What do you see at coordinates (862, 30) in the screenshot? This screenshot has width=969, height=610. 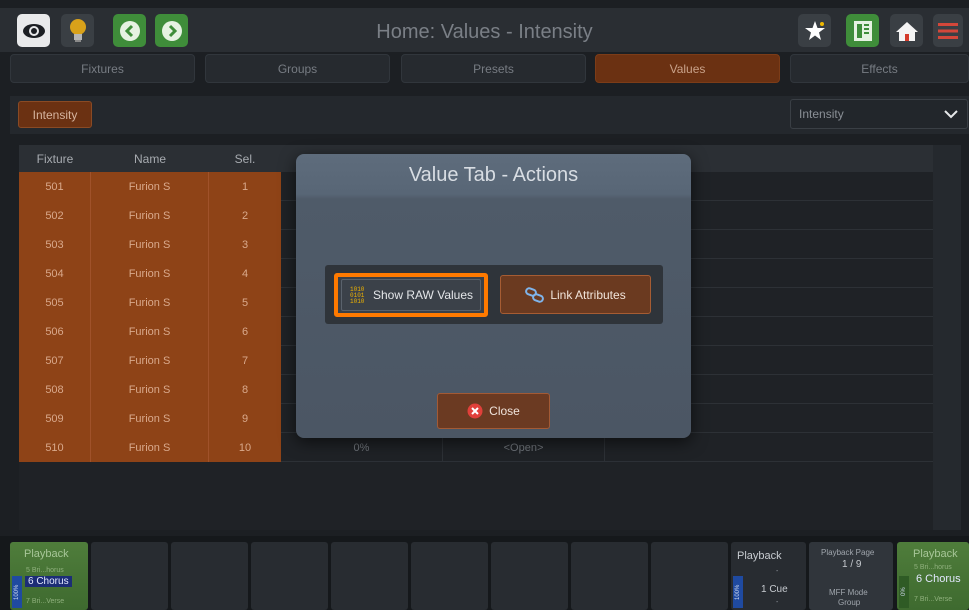 I see `list-icon` at bounding box center [862, 30].